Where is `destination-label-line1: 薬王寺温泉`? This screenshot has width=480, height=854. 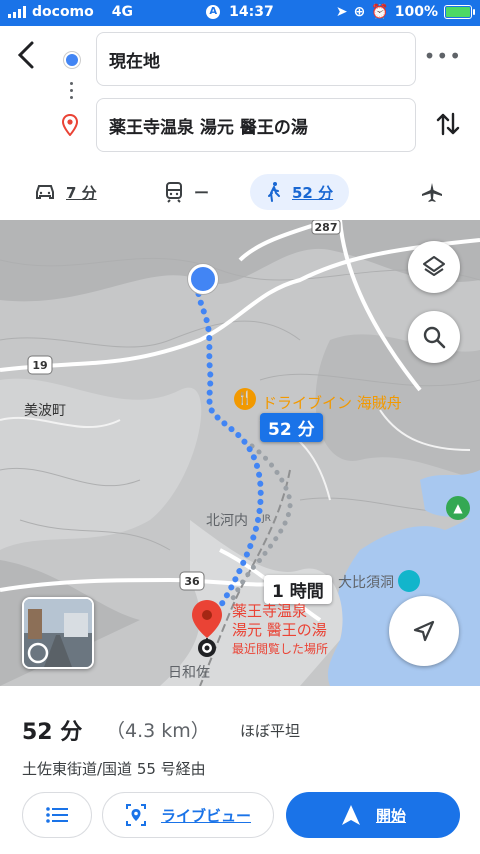 destination-label-line1: 薬王寺温泉 is located at coordinates (280, 611).